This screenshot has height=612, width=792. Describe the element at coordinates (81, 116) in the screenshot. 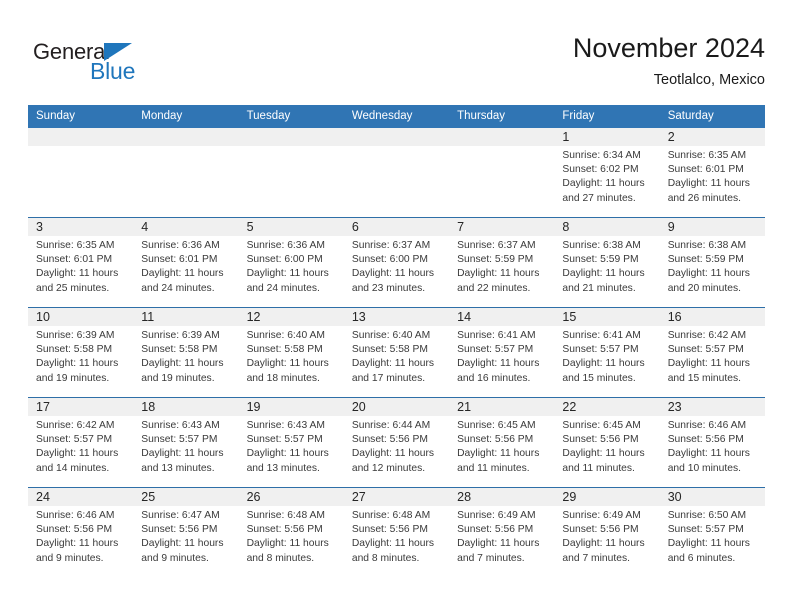

I see `weekday-header-sunday: Sunday` at that location.